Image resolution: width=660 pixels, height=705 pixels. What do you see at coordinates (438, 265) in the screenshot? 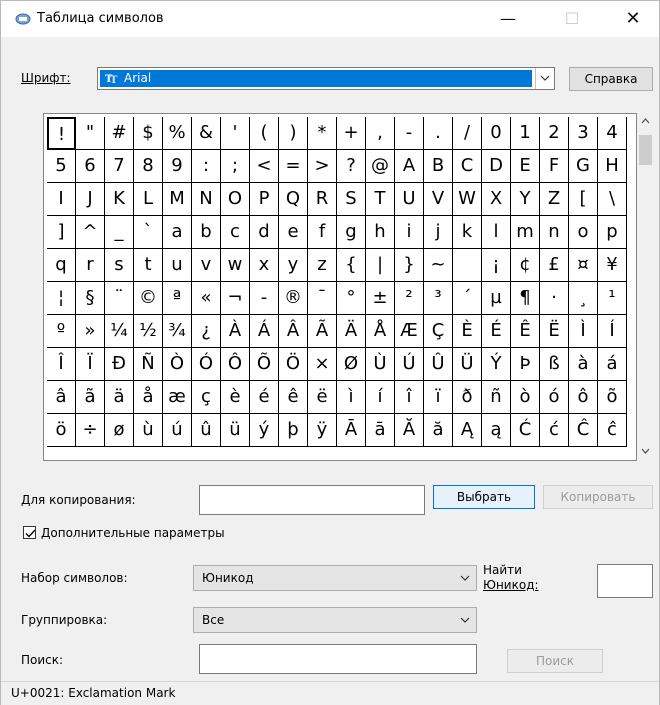
I see `char-cell: ~` at bounding box center [438, 265].